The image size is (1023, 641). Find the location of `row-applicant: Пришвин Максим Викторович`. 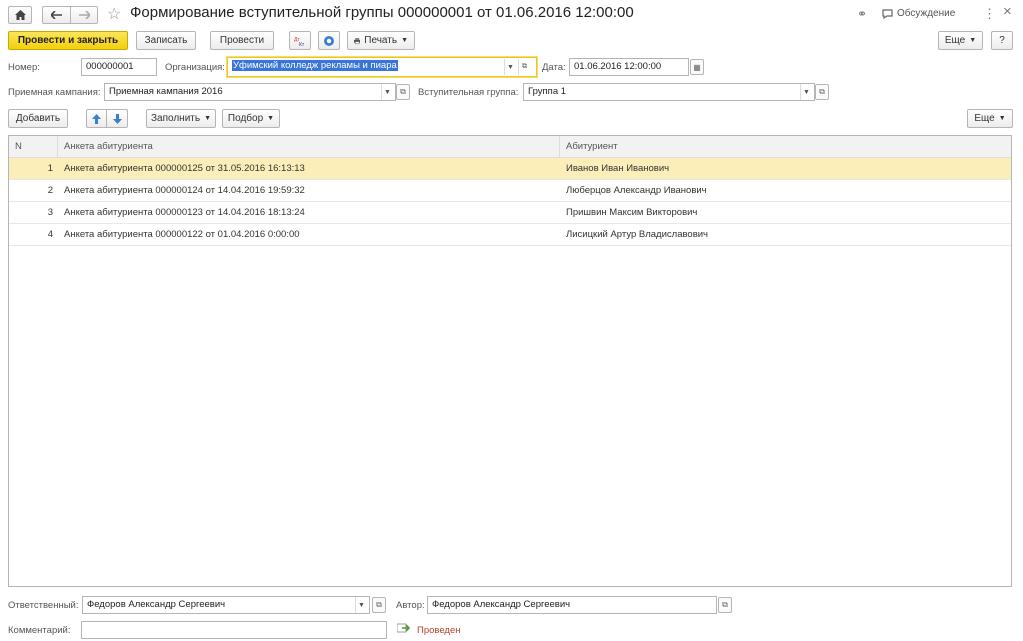

row-applicant: Пришвин Максим Викторович is located at coordinates (632, 212).